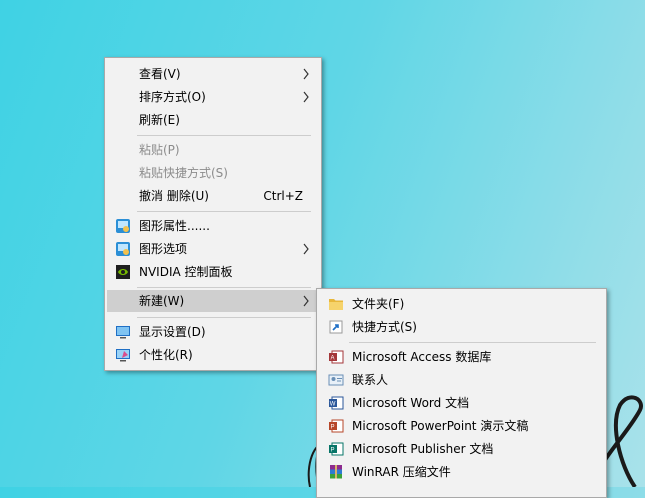 This screenshot has height=498, width=645. What do you see at coordinates (123, 332) in the screenshot?
I see `display-icon` at bounding box center [123, 332].